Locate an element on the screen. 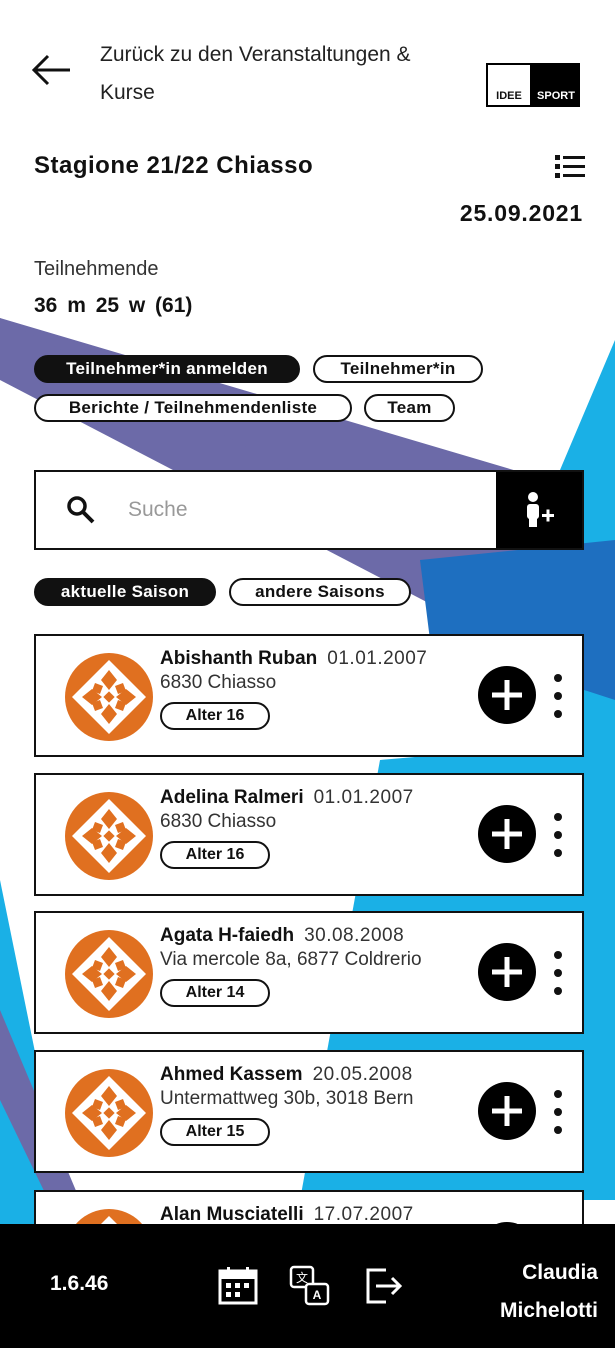 The height and width of the screenshot is (1348, 615). add-person-button is located at coordinates (539, 510).